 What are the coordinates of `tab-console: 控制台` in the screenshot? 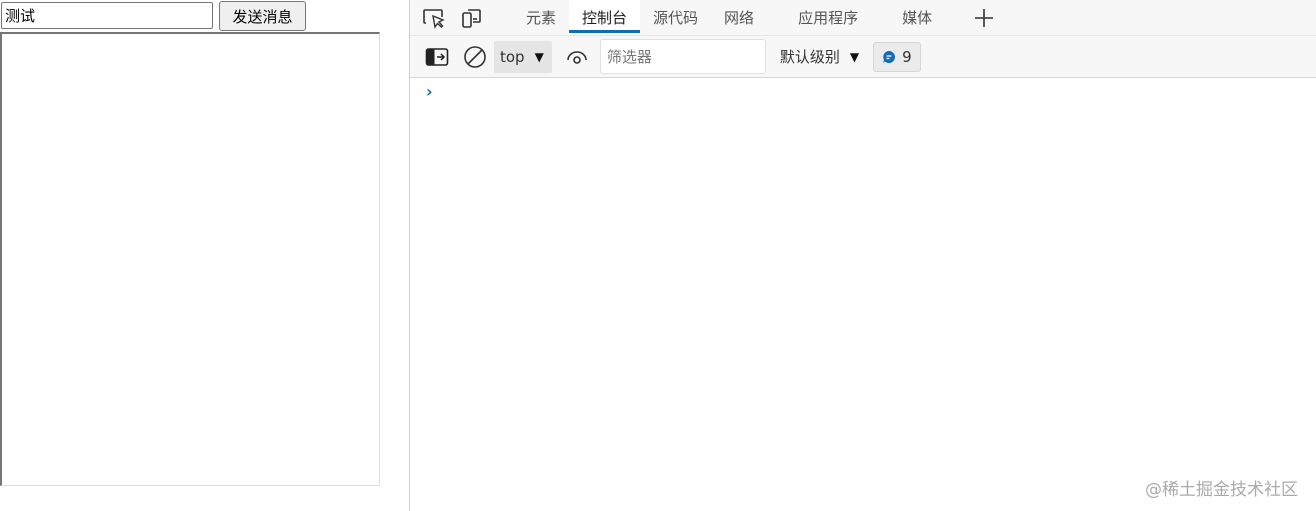 It's located at (605, 17).